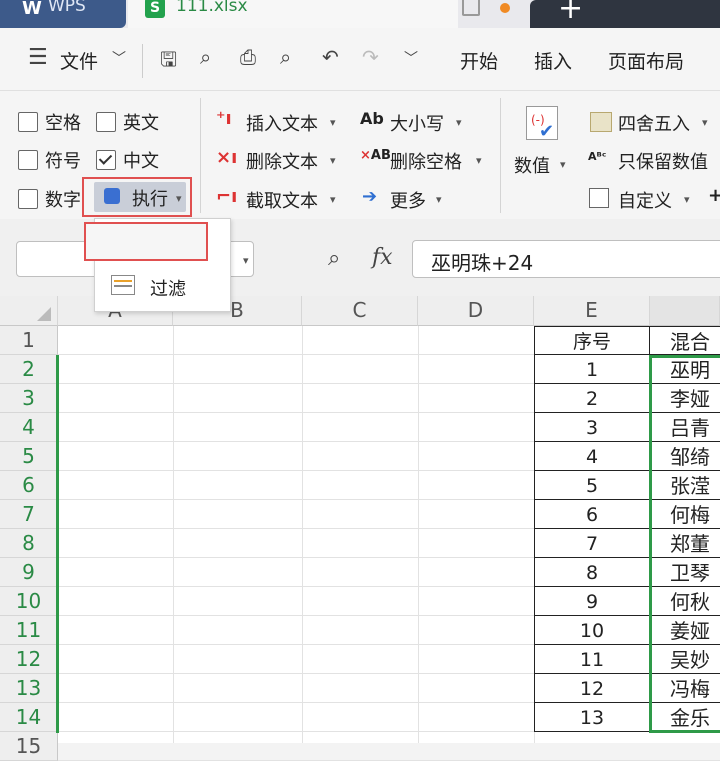 This screenshot has height=761, width=720. What do you see at coordinates (333, 199) in the screenshot?
I see `truncate-text-caret-icon: ▾` at bounding box center [333, 199].